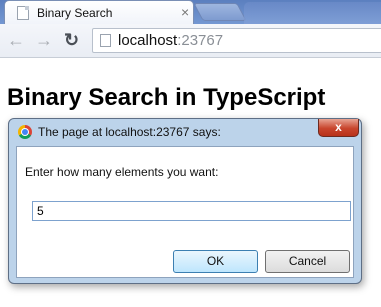 The image size is (381, 307). I want to click on chrome-icon, so click(25, 132).